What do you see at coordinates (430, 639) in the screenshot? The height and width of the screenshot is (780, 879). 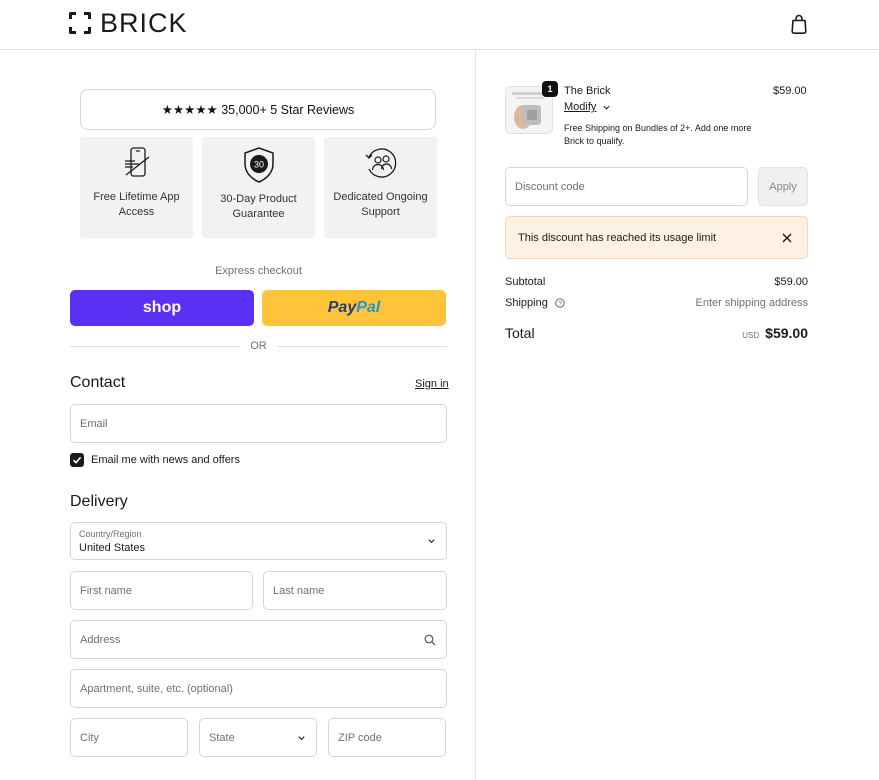 I see `search-icon` at bounding box center [430, 639].